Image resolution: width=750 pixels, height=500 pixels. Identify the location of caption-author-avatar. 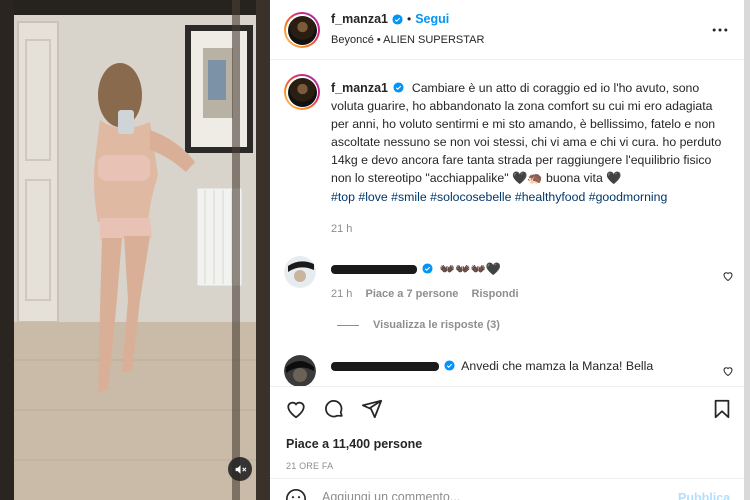
(302, 92).